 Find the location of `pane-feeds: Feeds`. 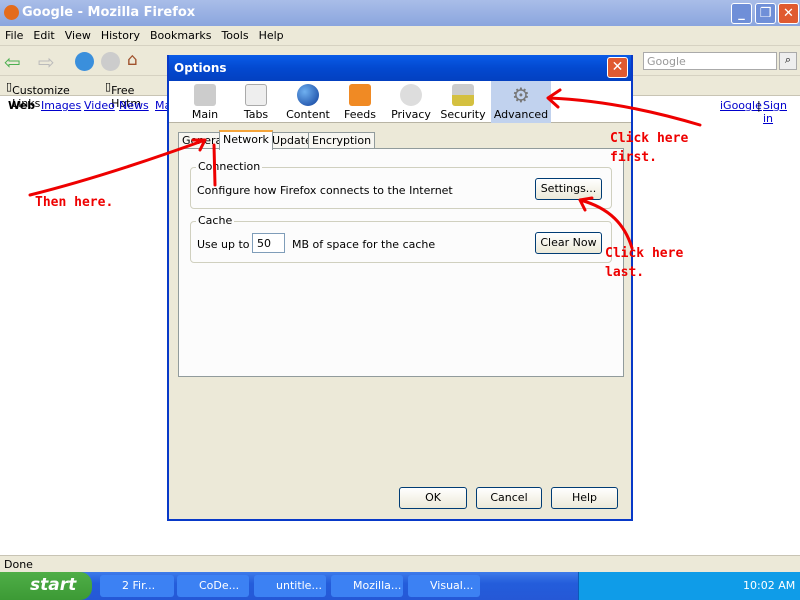

pane-feeds: Feeds is located at coordinates (360, 102).